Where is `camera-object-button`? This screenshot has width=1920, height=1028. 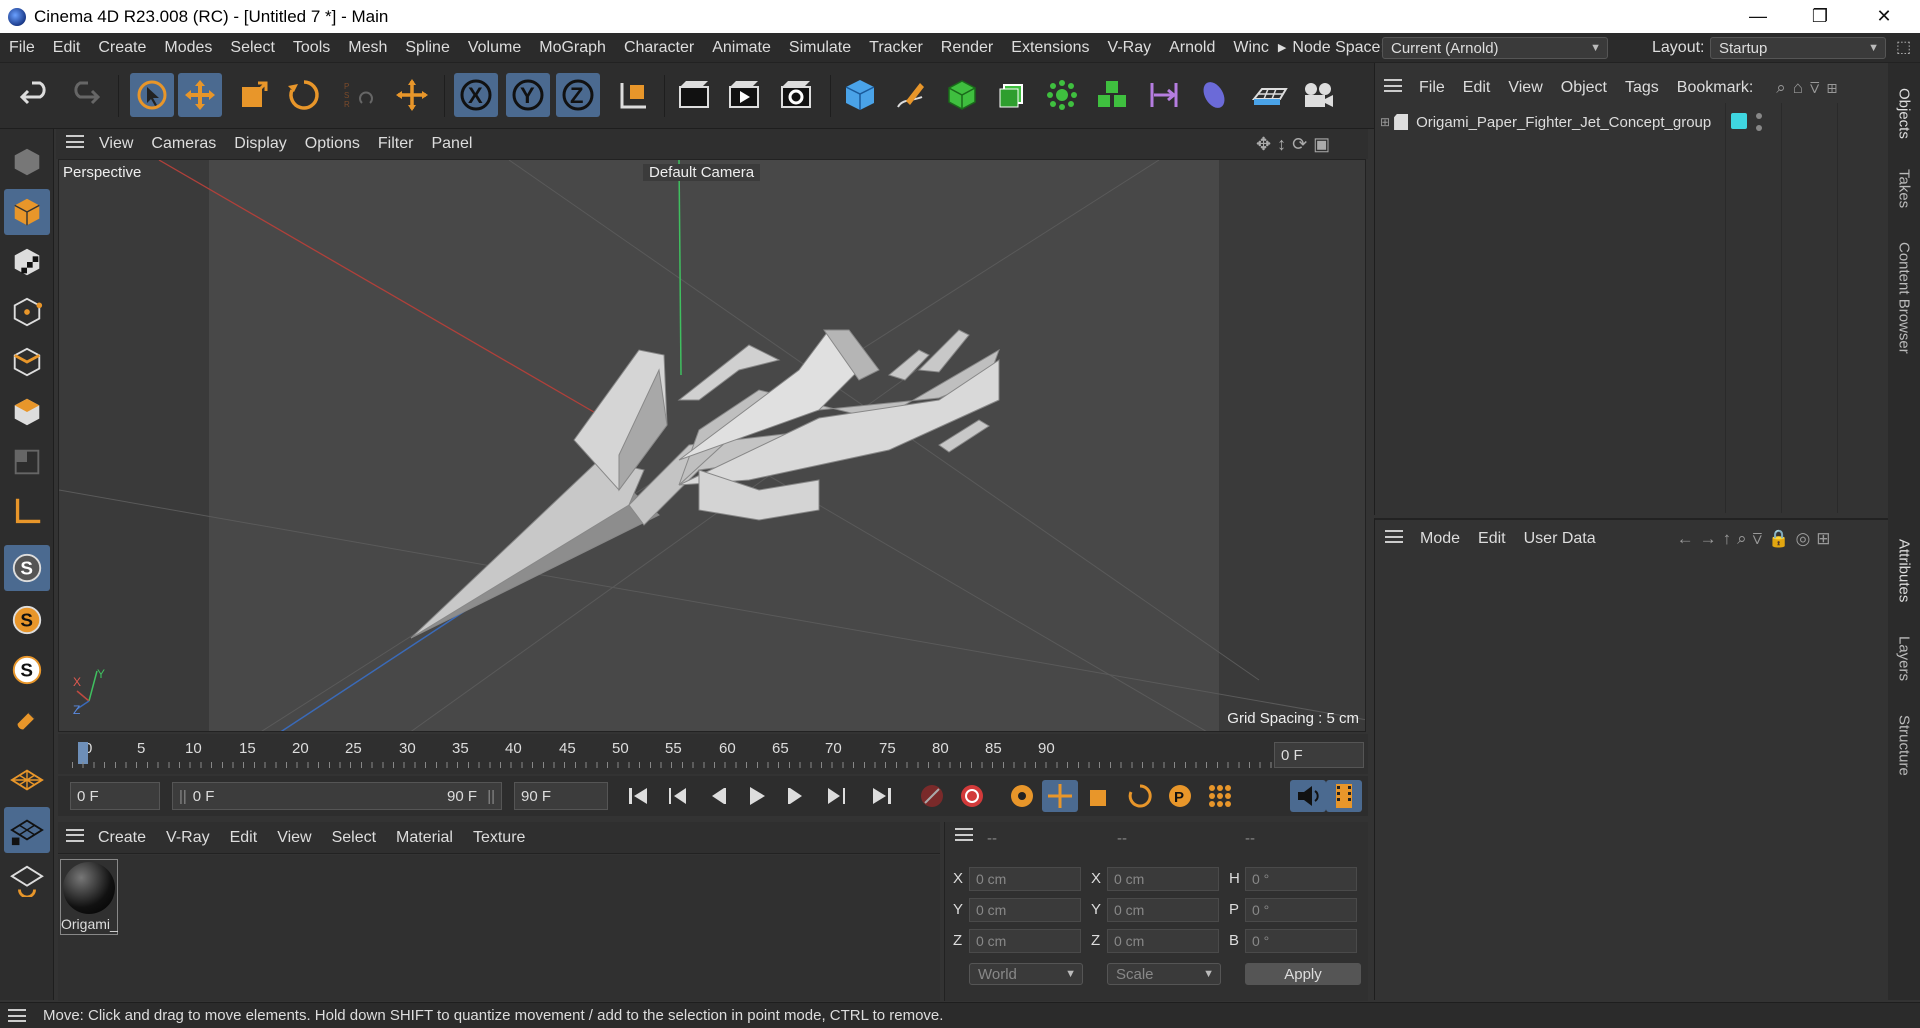 camera-object-button is located at coordinates (1318, 95).